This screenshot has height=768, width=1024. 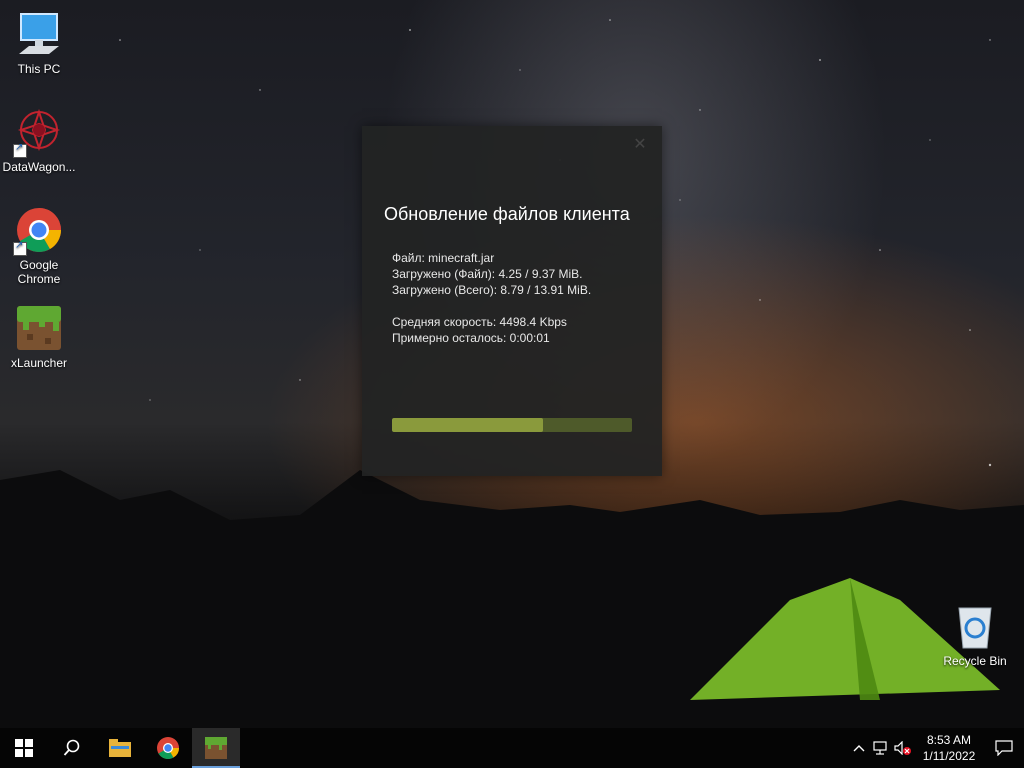 I want to click on taskbar-file-explorer, so click(x=120, y=748).